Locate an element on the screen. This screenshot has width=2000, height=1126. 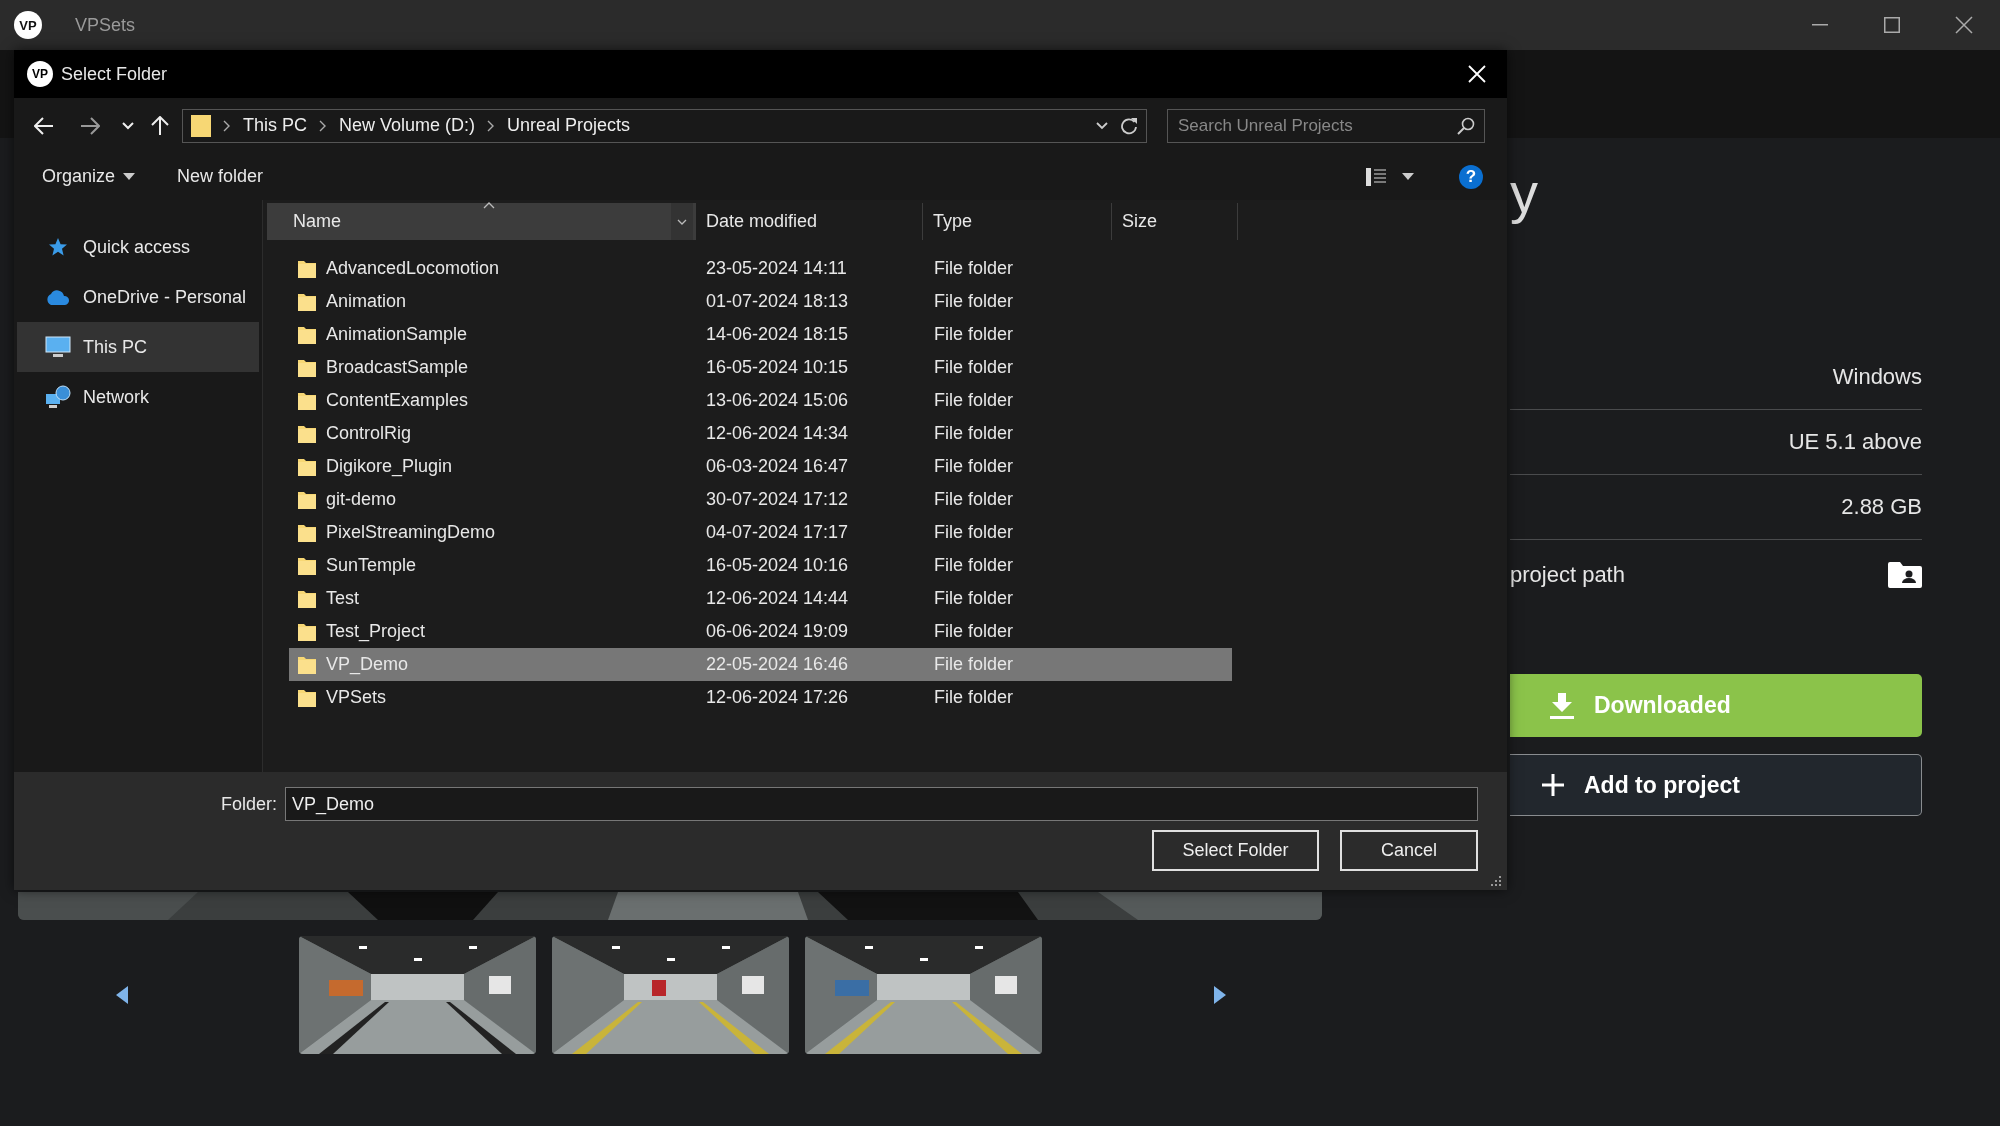
nav-item: Quick access is located at coordinates (138, 247).